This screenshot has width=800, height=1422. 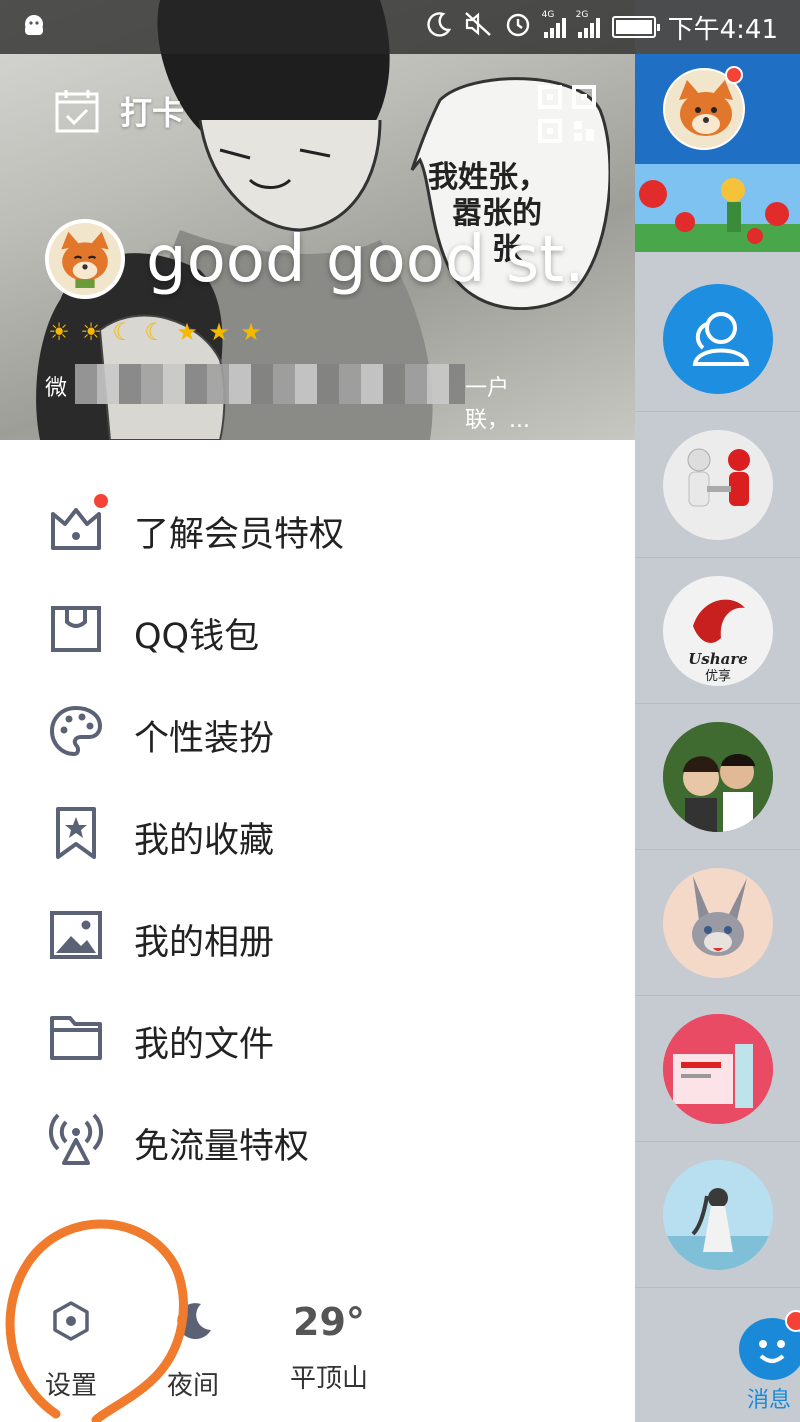 What do you see at coordinates (722, 29) in the screenshot?
I see `status-time: 下午4:41` at bounding box center [722, 29].